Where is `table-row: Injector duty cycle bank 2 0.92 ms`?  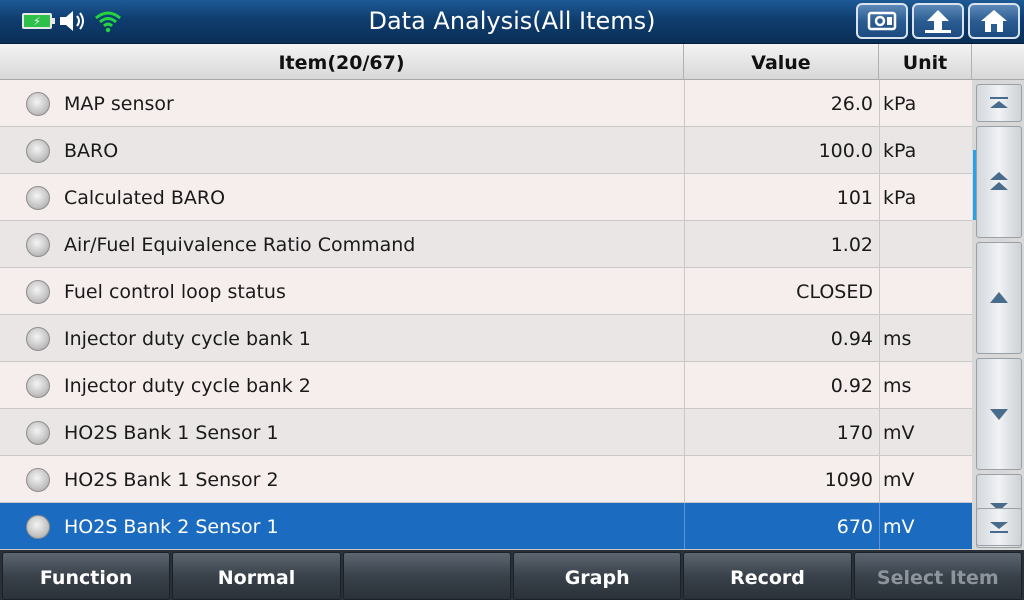
table-row: Injector duty cycle bank 2 0.92 ms is located at coordinates (486, 385).